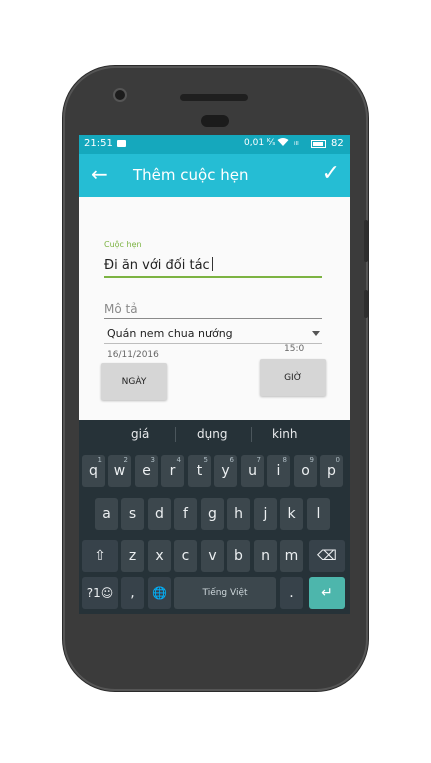 This screenshot has height=763, width=431. I want to click on power-button, so click(366, 304).